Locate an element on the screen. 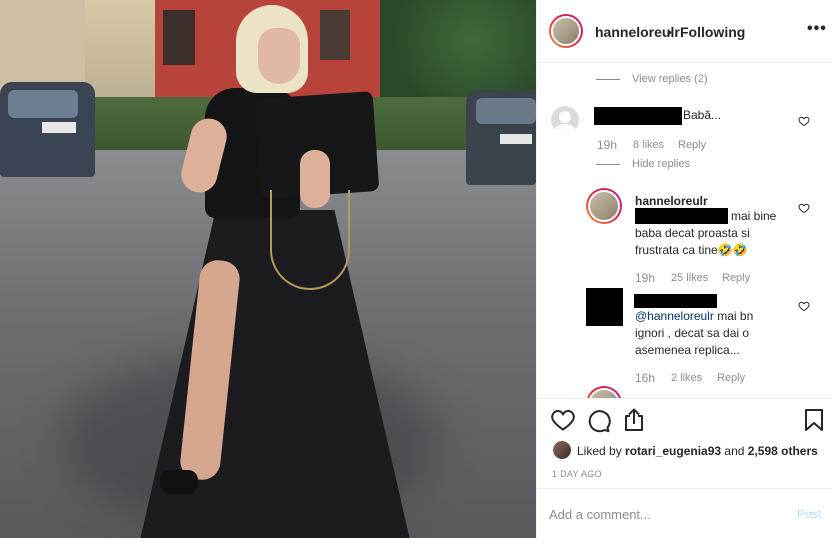 The height and width of the screenshot is (543, 833). next-reply-avatar is located at coordinates (604, 392).